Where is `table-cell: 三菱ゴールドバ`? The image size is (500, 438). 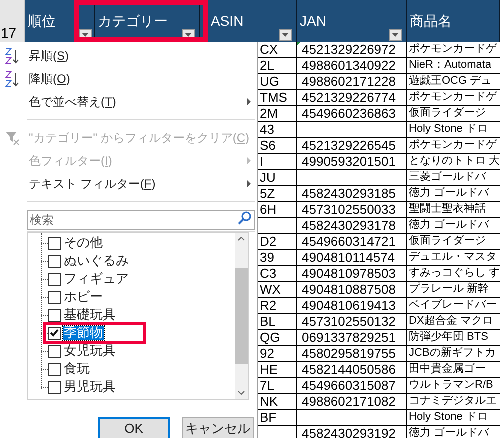
table-cell: 三菱ゴールドバ is located at coordinates (447, 177).